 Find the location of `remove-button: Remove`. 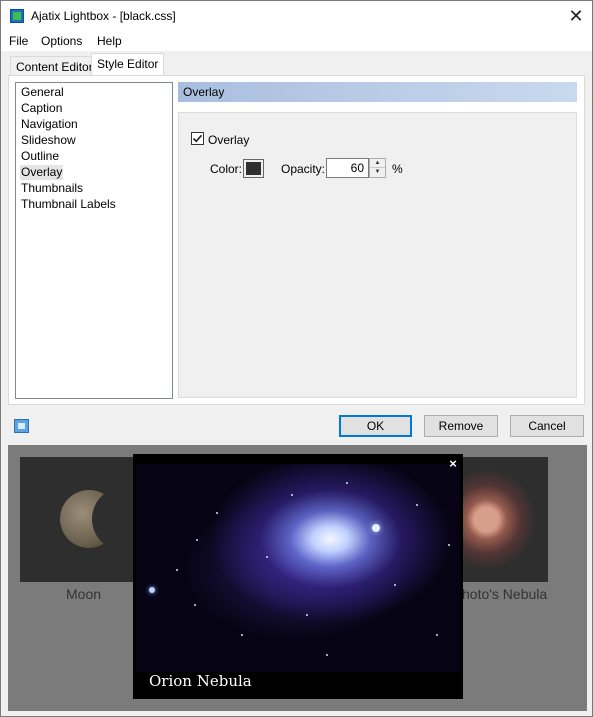

remove-button: Remove is located at coordinates (461, 426).